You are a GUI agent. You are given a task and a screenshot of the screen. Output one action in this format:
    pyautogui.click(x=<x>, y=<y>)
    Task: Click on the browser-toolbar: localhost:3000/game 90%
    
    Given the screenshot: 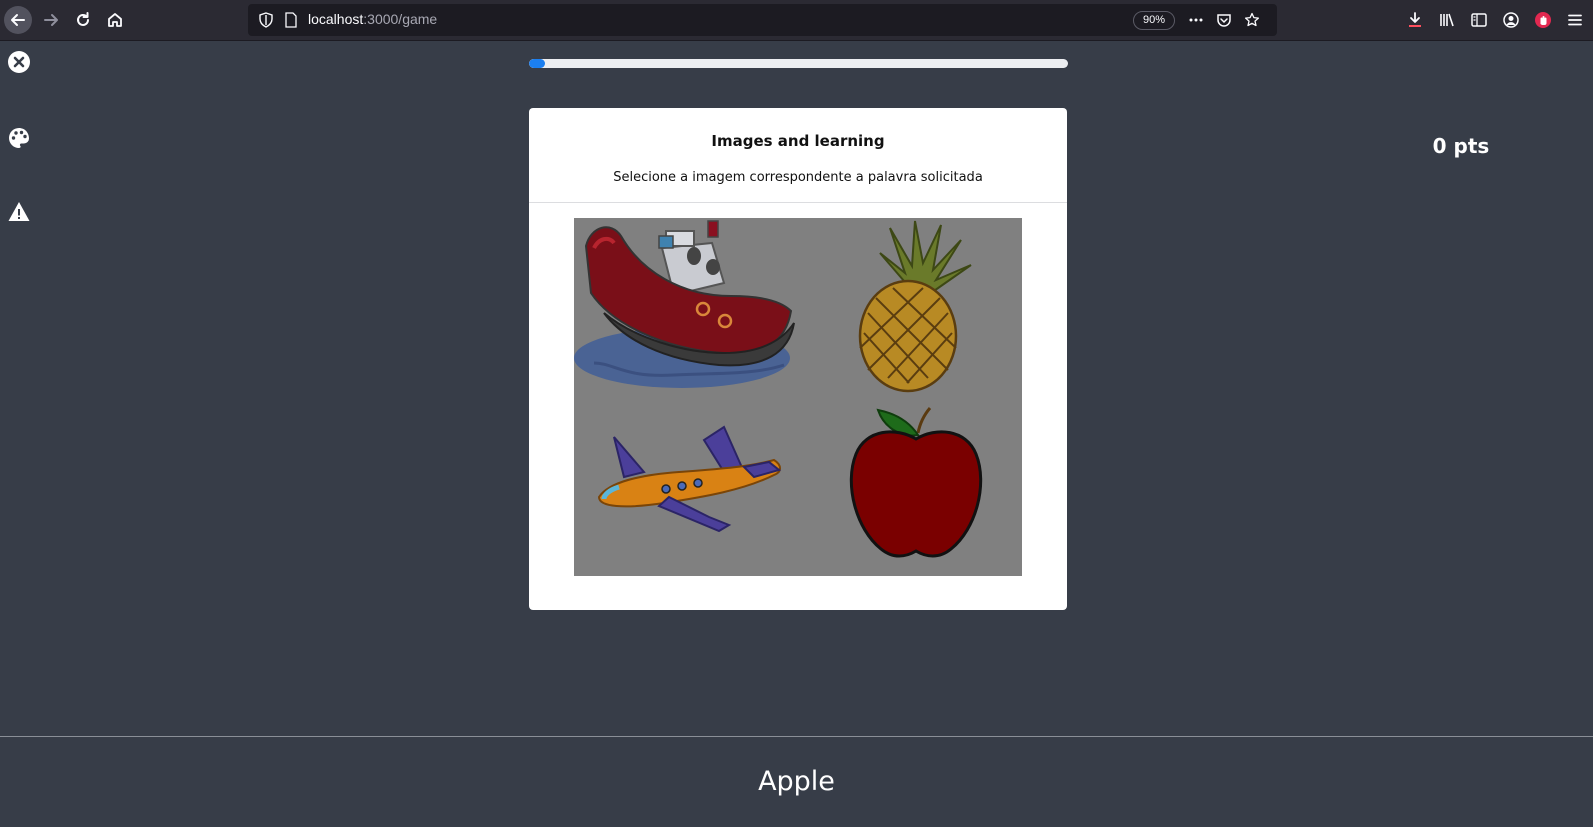 What is the action you would take?
    pyautogui.click(x=796, y=20)
    